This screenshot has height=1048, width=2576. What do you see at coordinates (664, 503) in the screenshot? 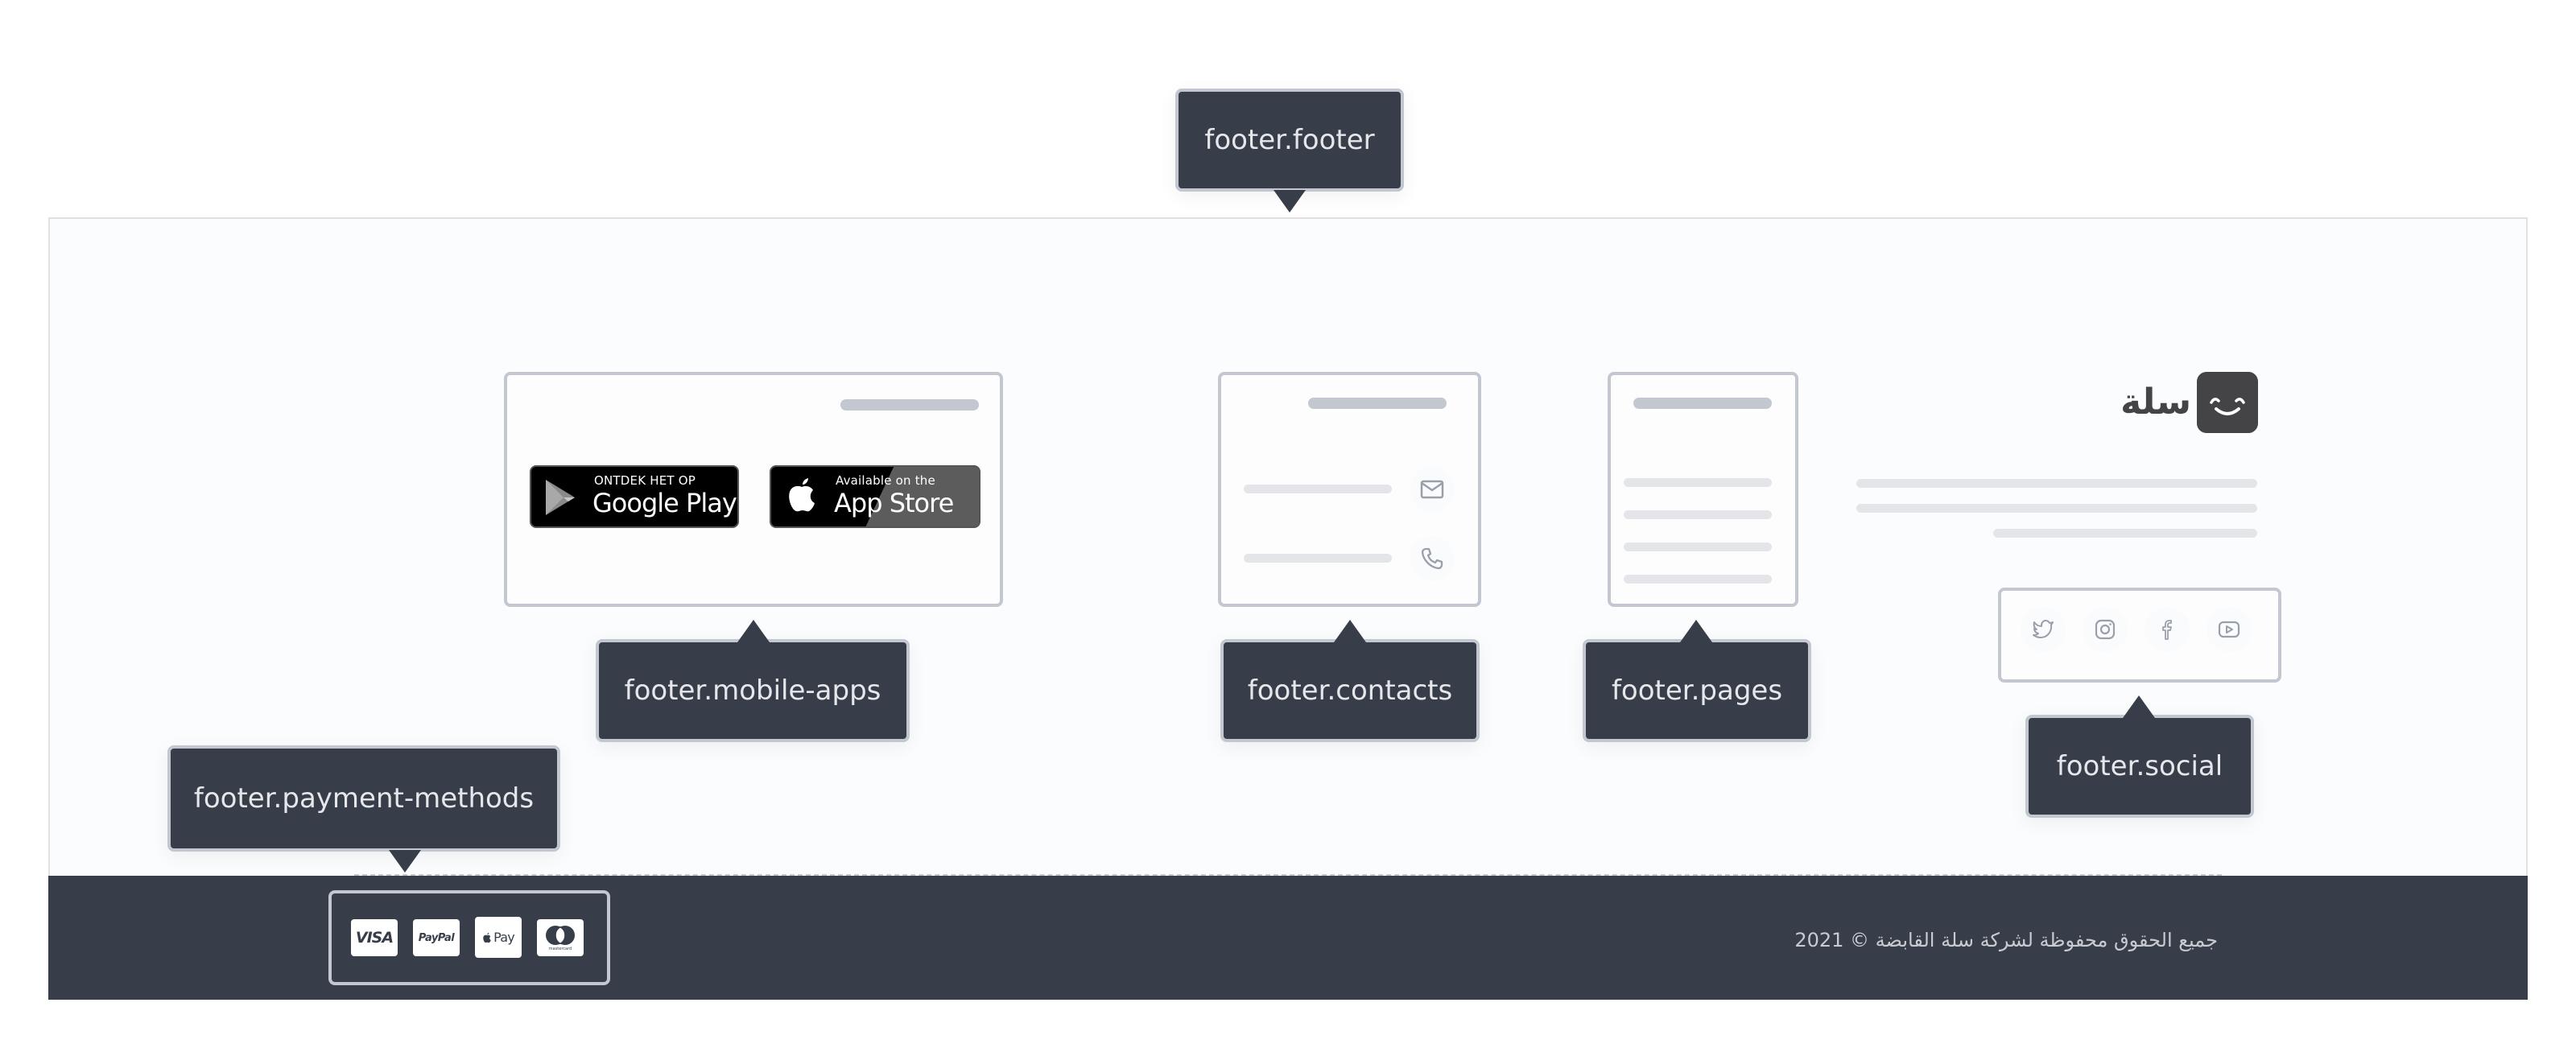
I see `google-play-title: Google Play` at bounding box center [664, 503].